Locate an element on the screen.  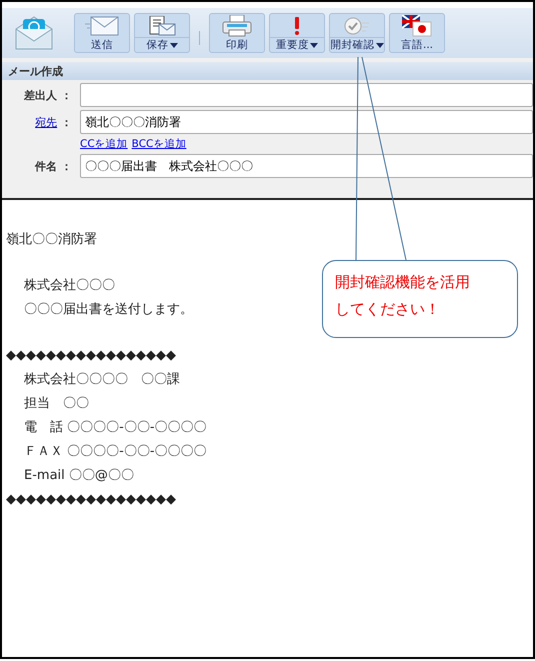
callout-text: してください！ is located at coordinates (388, 309).